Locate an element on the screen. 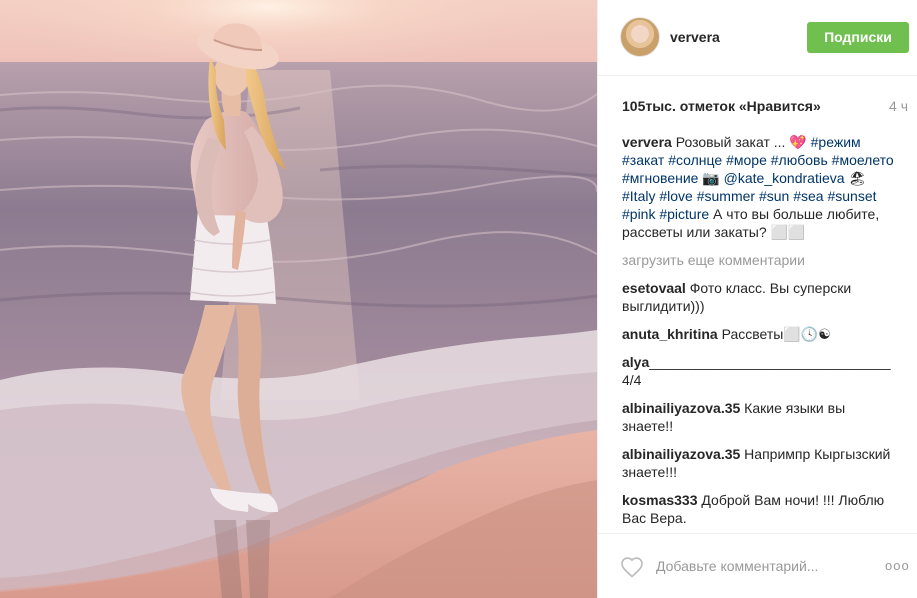  comment-text: _______________________________ 4/4 is located at coordinates (756, 371).